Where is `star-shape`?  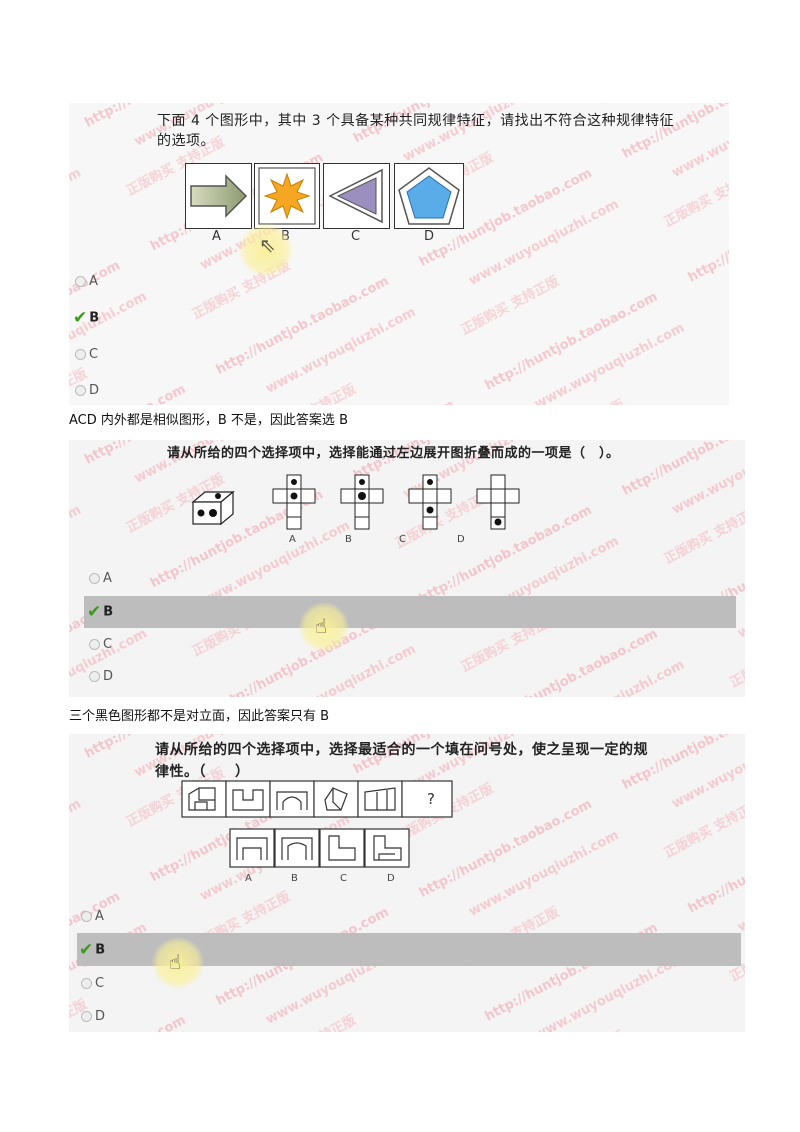
star-shape is located at coordinates (287, 196).